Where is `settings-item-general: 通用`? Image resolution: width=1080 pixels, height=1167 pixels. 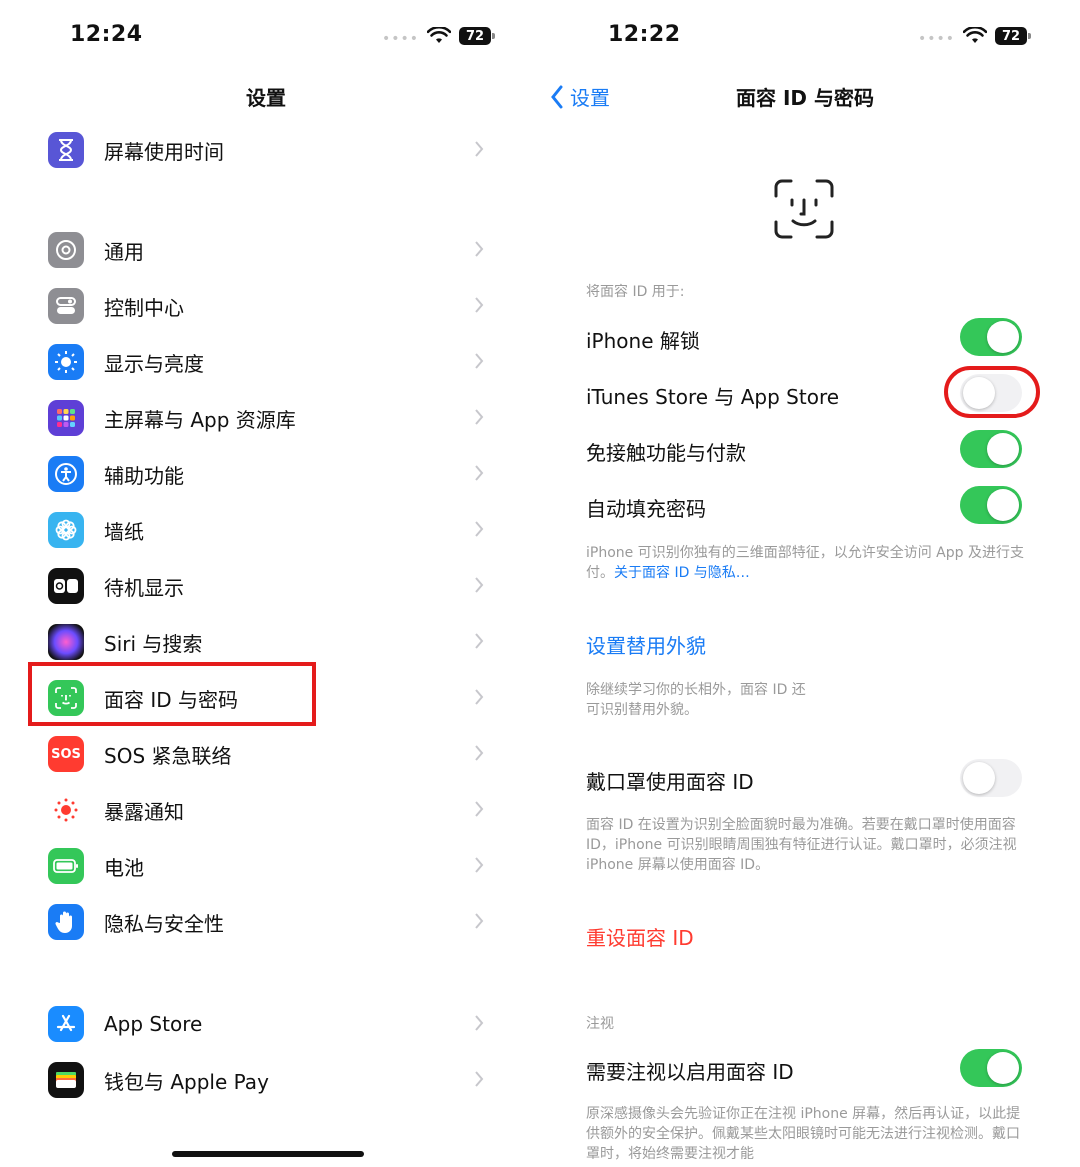
settings-item-general: 通用 is located at coordinates (268, 250).